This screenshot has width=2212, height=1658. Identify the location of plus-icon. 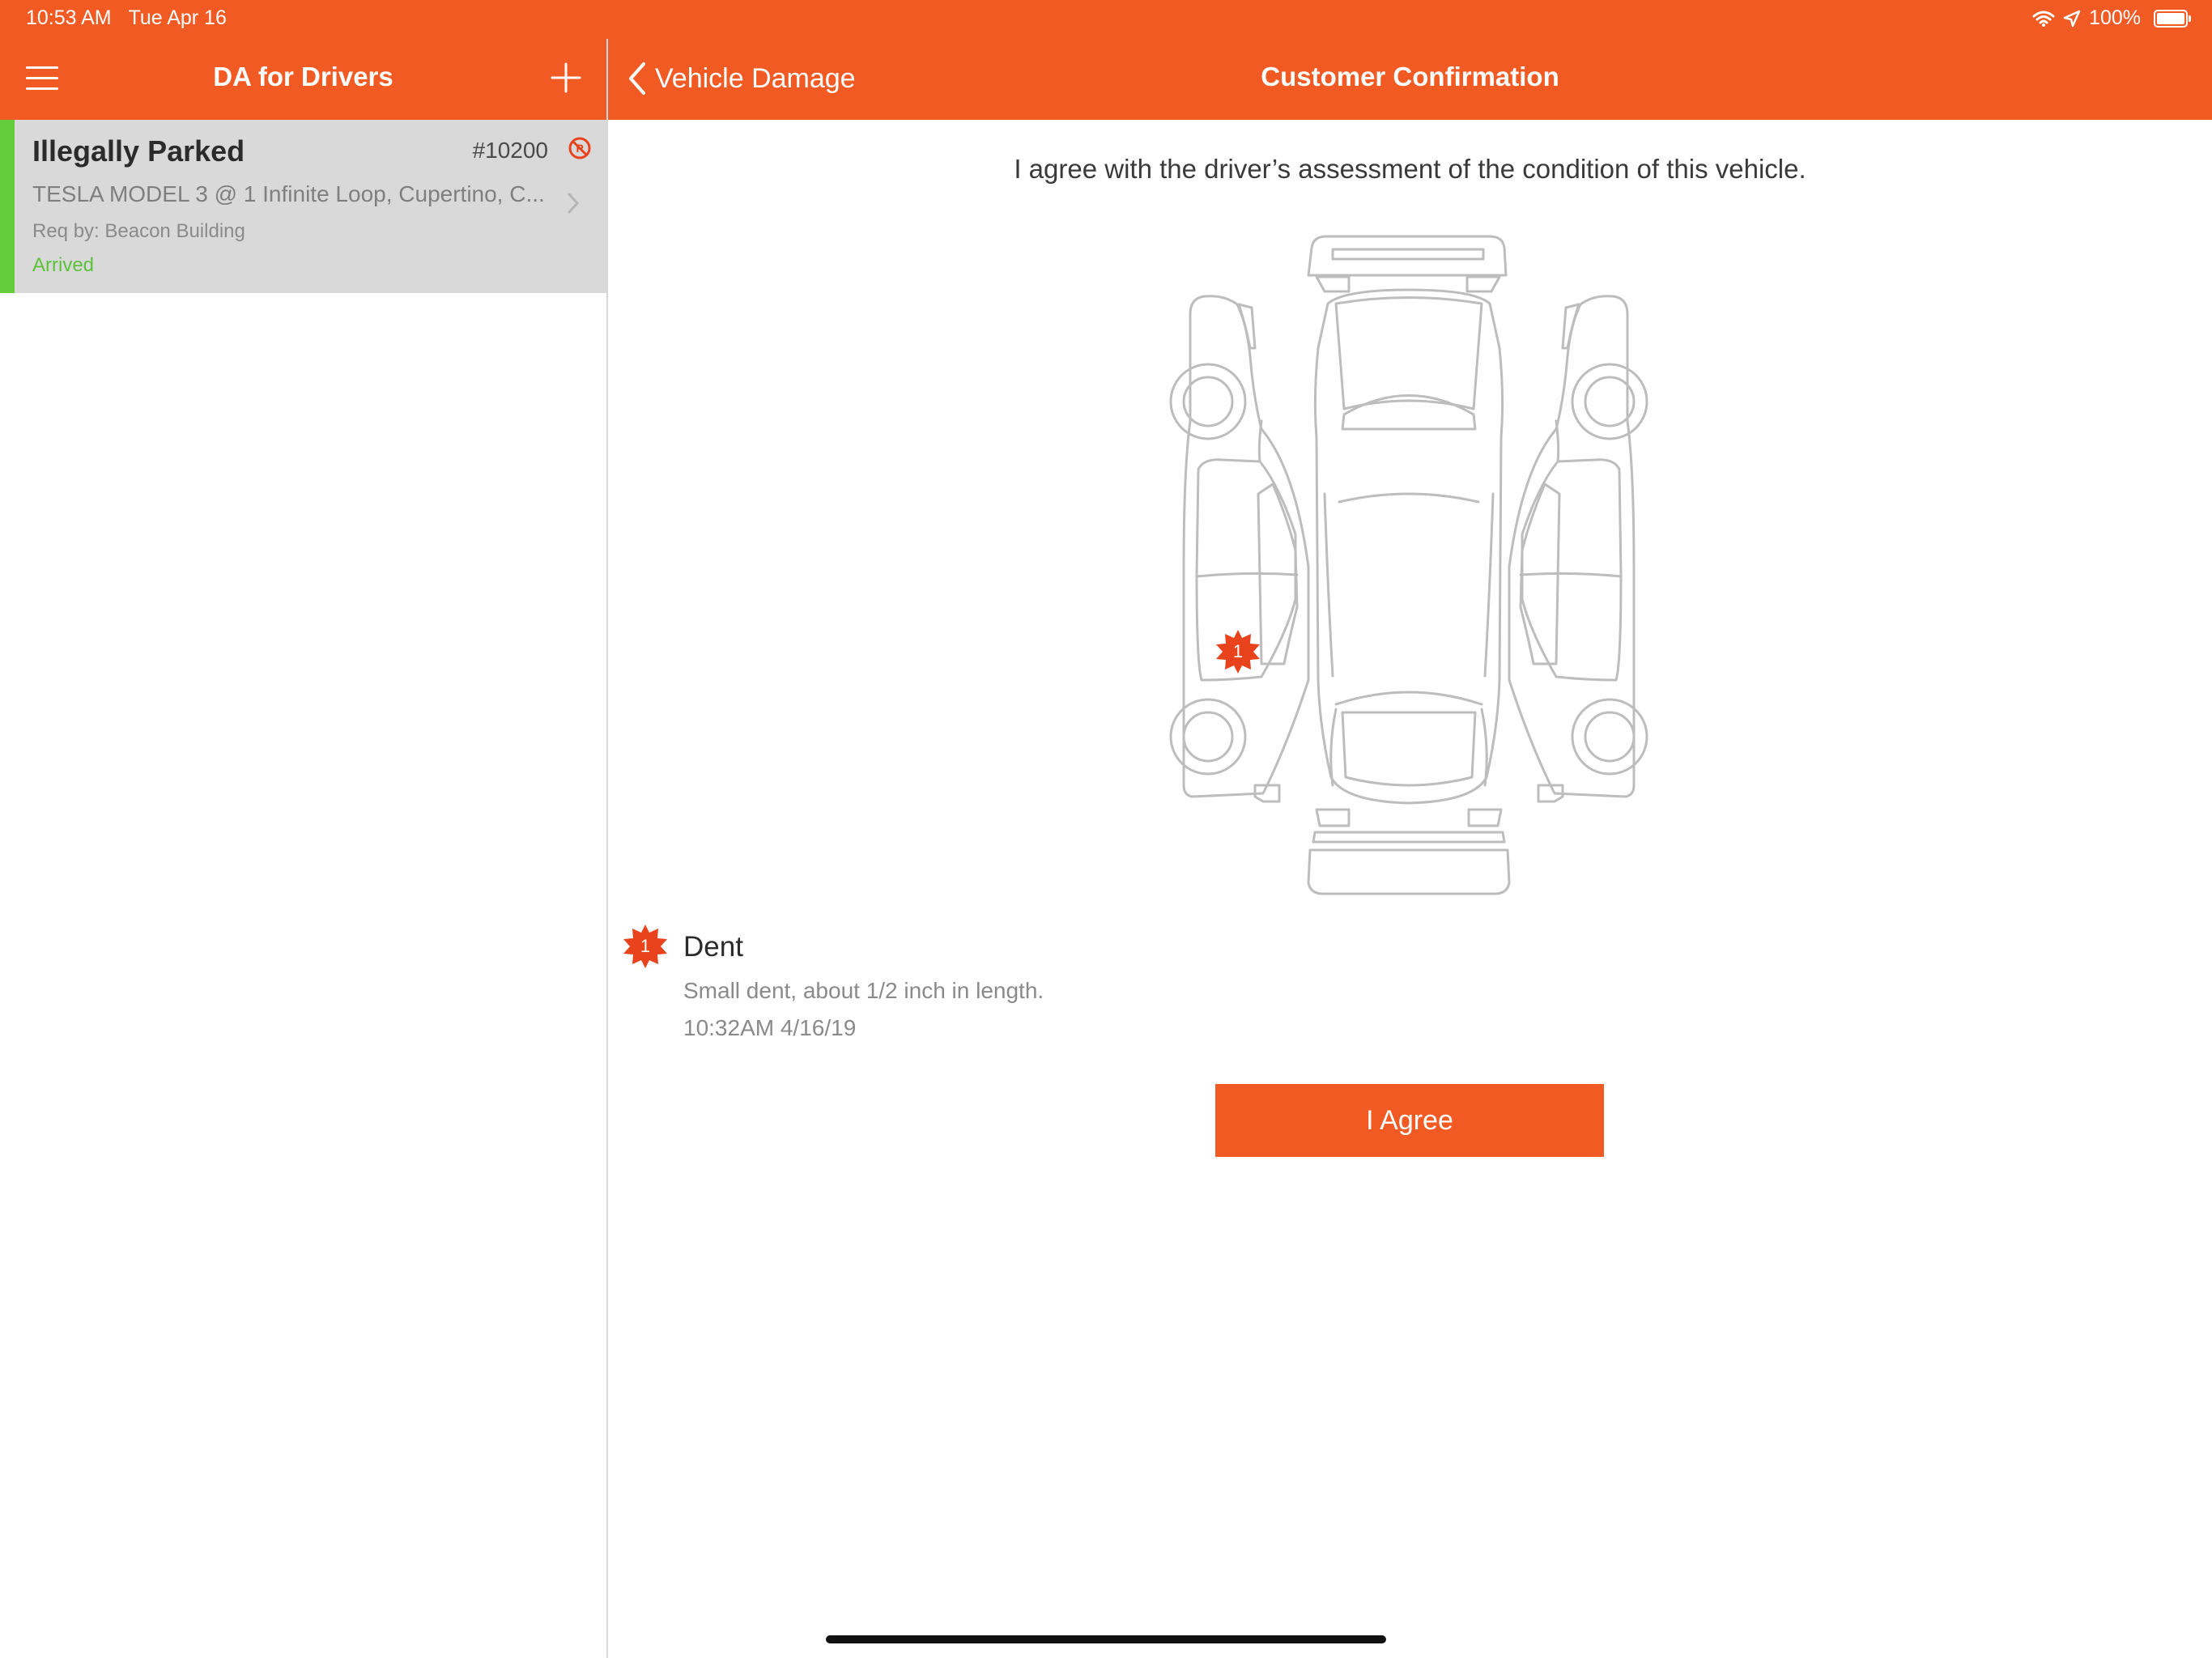
(566, 78).